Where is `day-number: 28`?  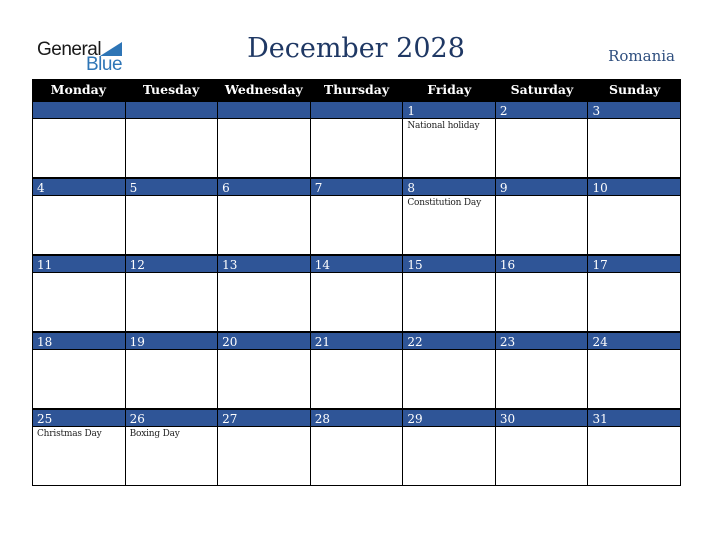 day-number: 28 is located at coordinates (356, 418).